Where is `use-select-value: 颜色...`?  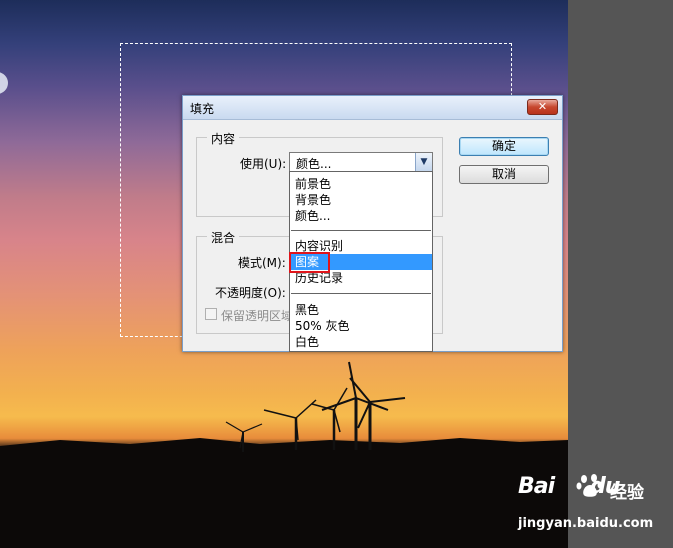
use-select-value: 颜色... is located at coordinates (314, 164).